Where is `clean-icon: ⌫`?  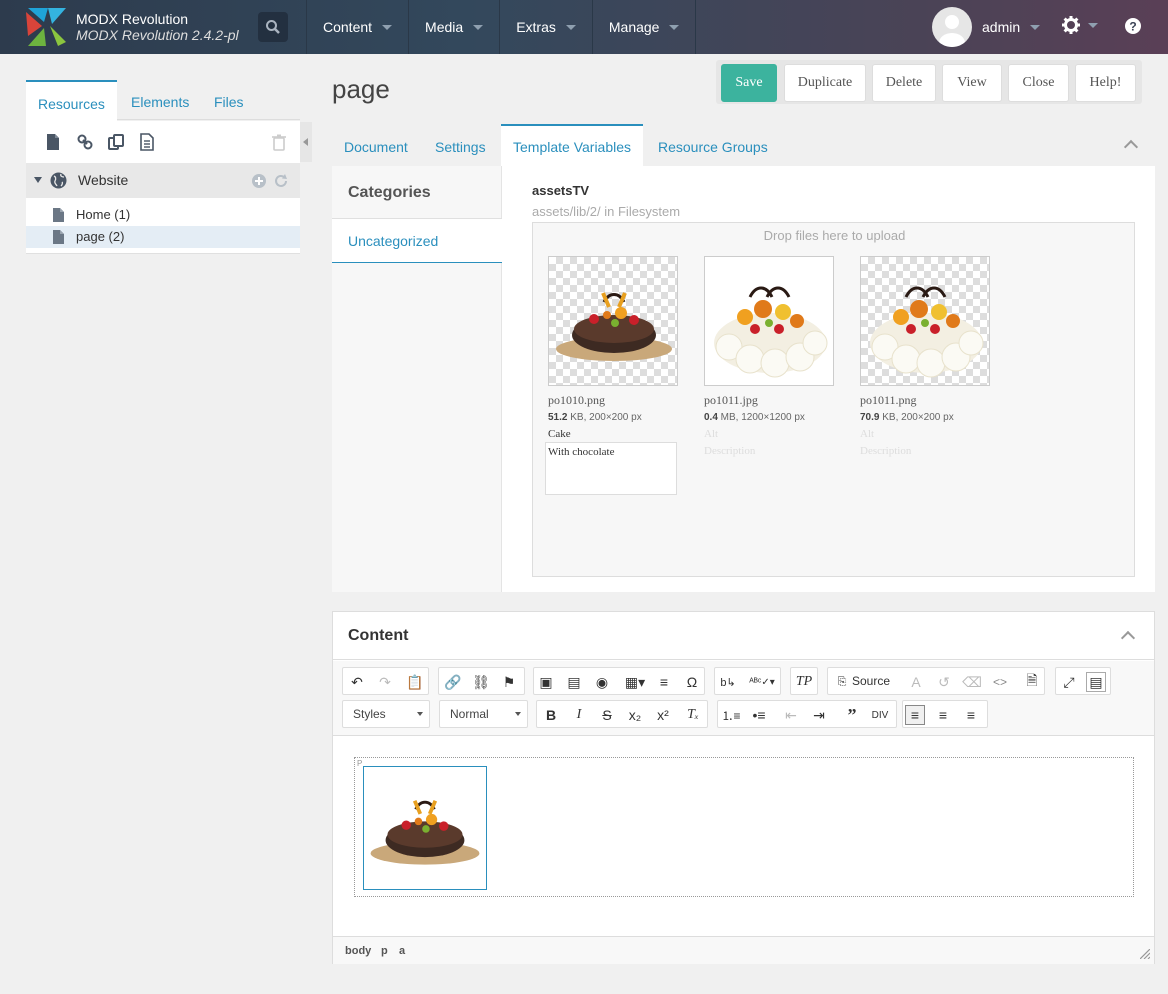 clean-icon: ⌫ is located at coordinates (972, 682).